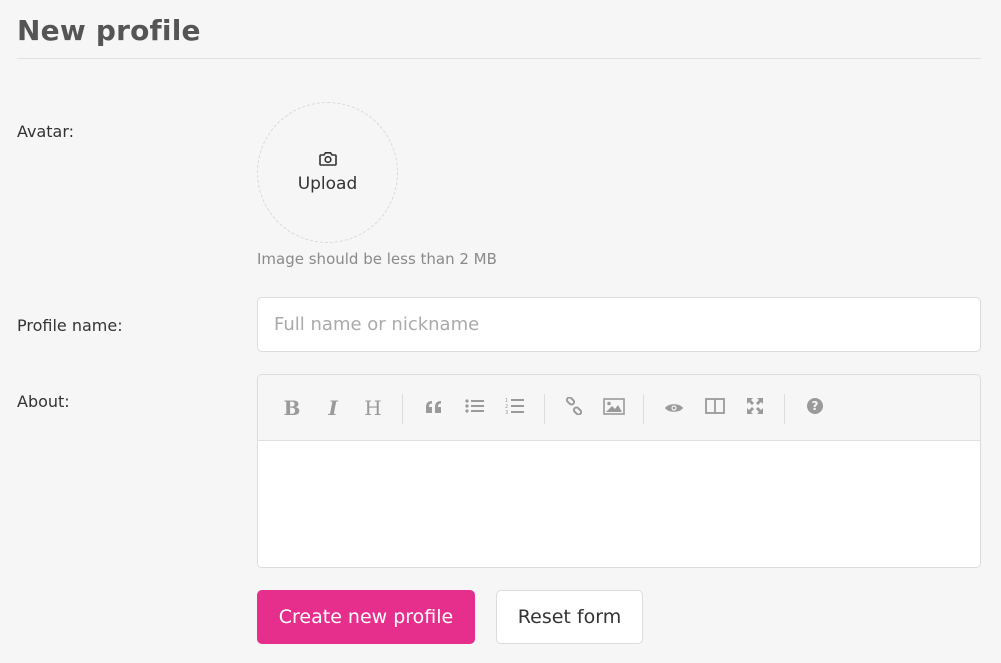 The image size is (1001, 663). I want to click on about-label: About:, so click(43, 401).